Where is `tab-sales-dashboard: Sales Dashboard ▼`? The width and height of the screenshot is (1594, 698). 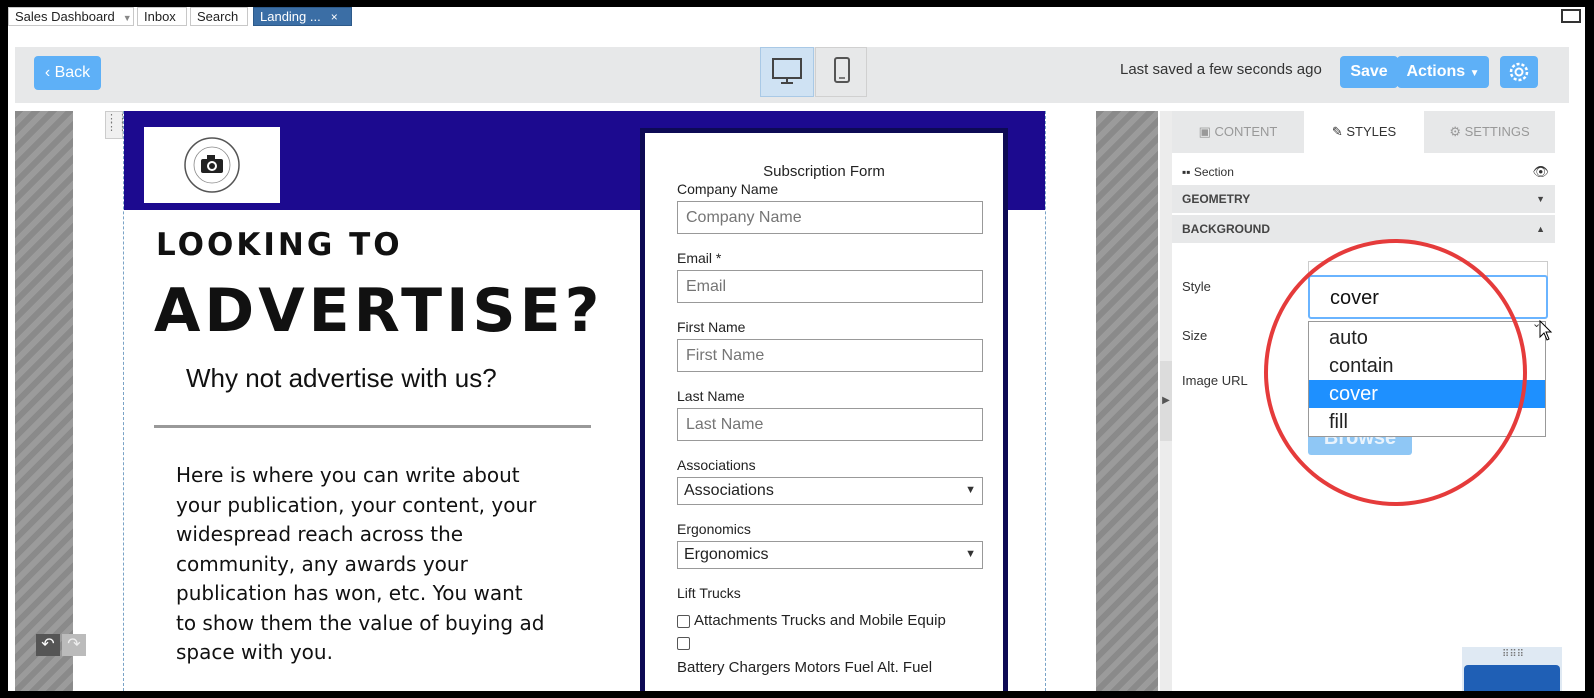
tab-sales-dashboard: Sales Dashboard ▼ is located at coordinates (71, 16).